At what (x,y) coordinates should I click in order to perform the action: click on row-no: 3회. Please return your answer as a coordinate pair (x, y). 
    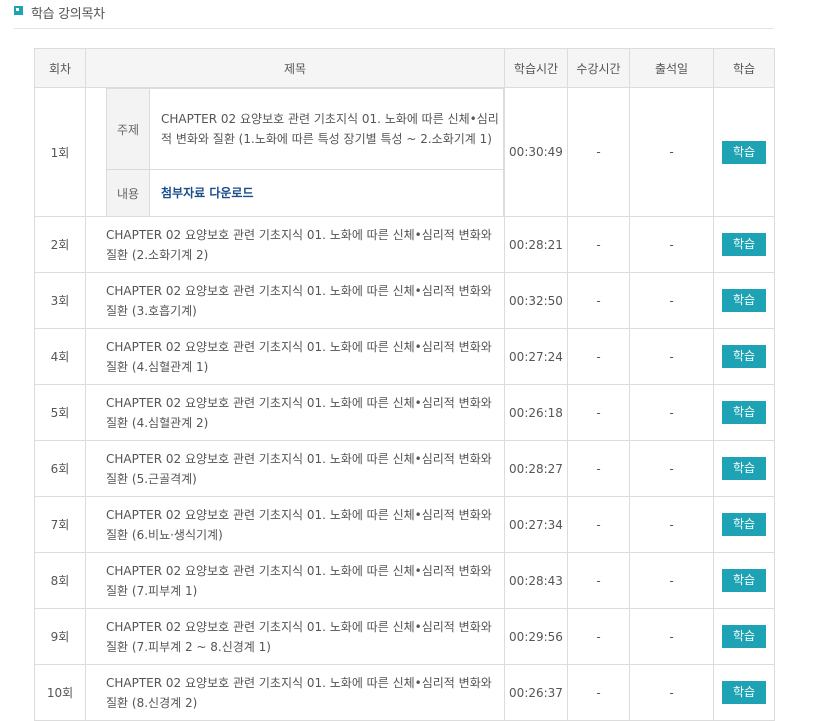
    Looking at the image, I should click on (60, 300).